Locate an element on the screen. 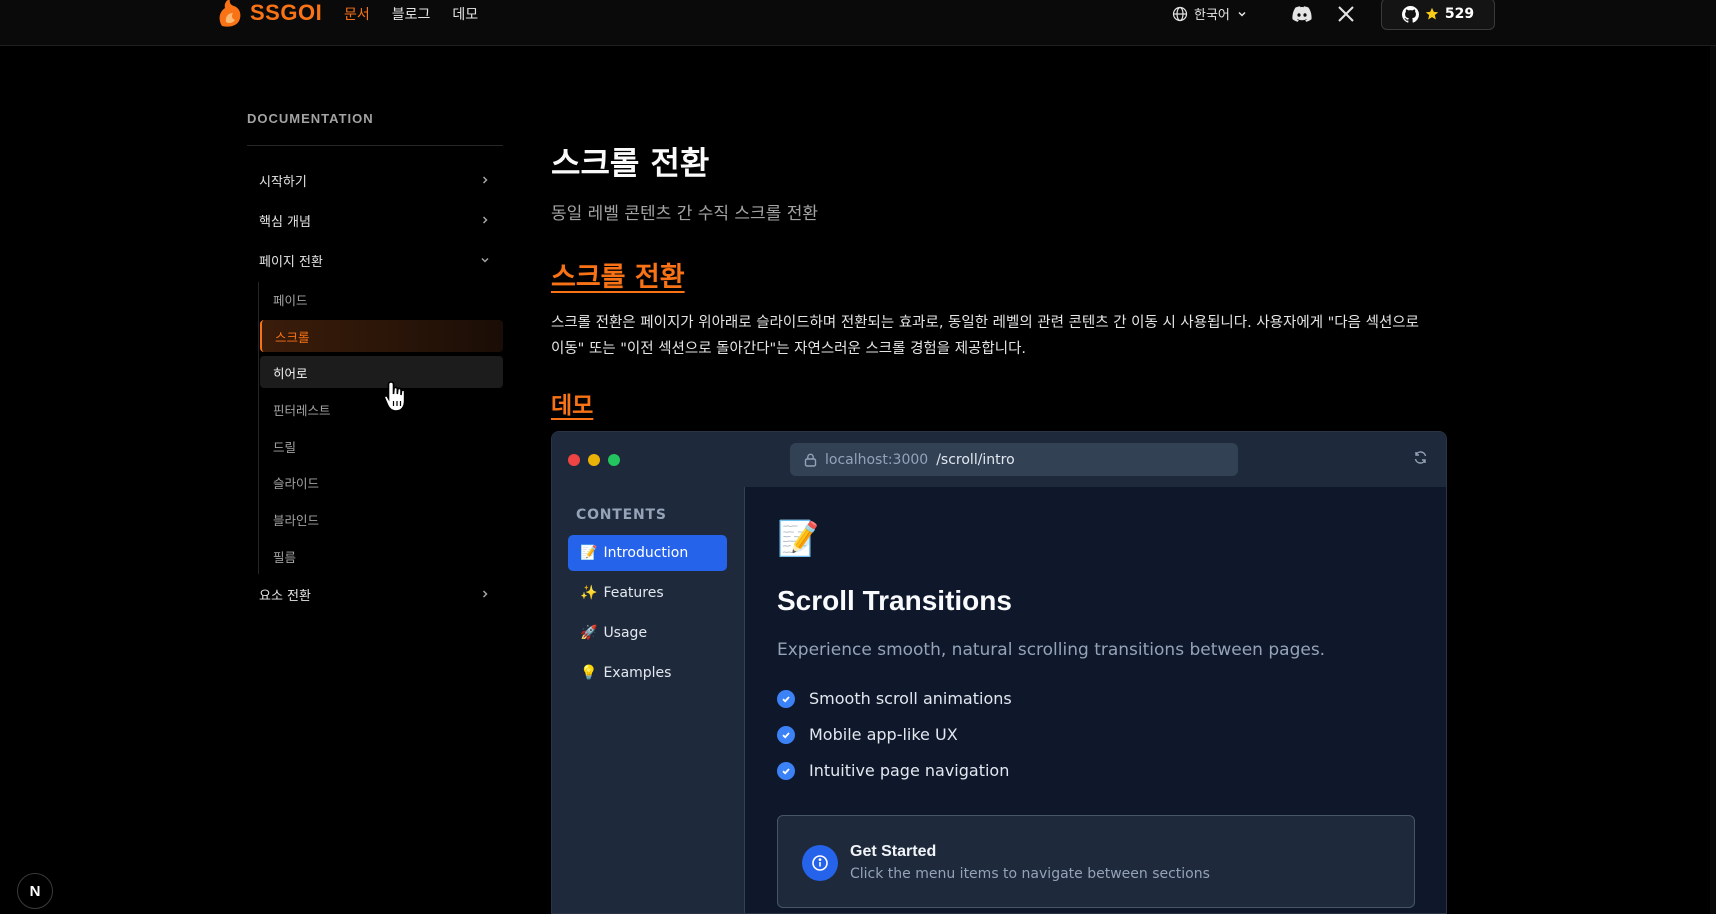 The height and width of the screenshot is (914, 1716). rocket-icon: 🚀 is located at coordinates (589, 633).